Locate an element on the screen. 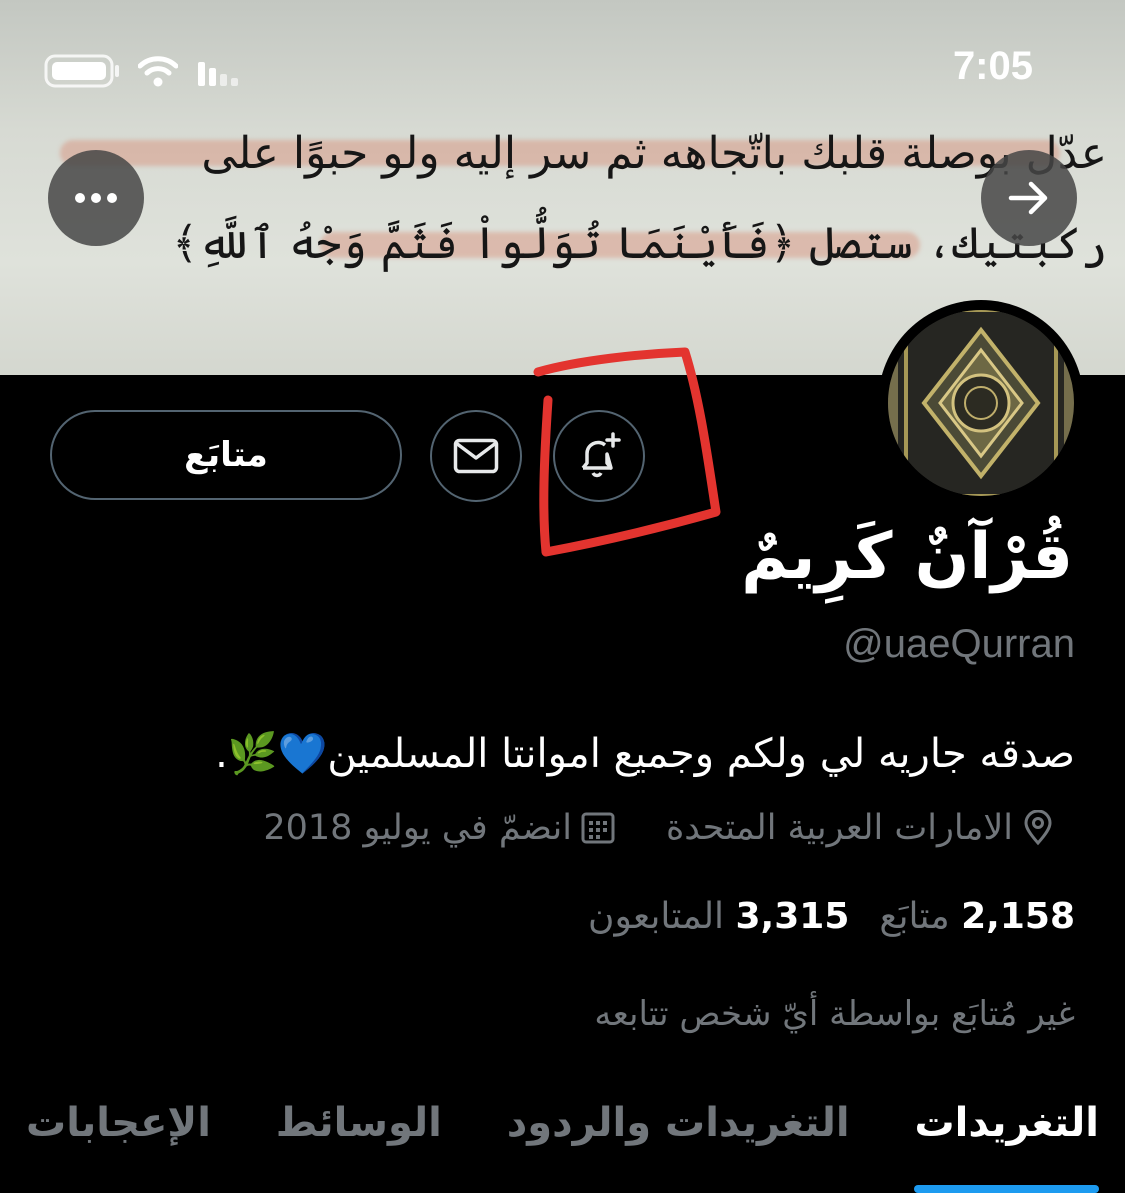 The image size is (1125, 1193). tab-tweets: التغريدات is located at coordinates (1006, 1141).